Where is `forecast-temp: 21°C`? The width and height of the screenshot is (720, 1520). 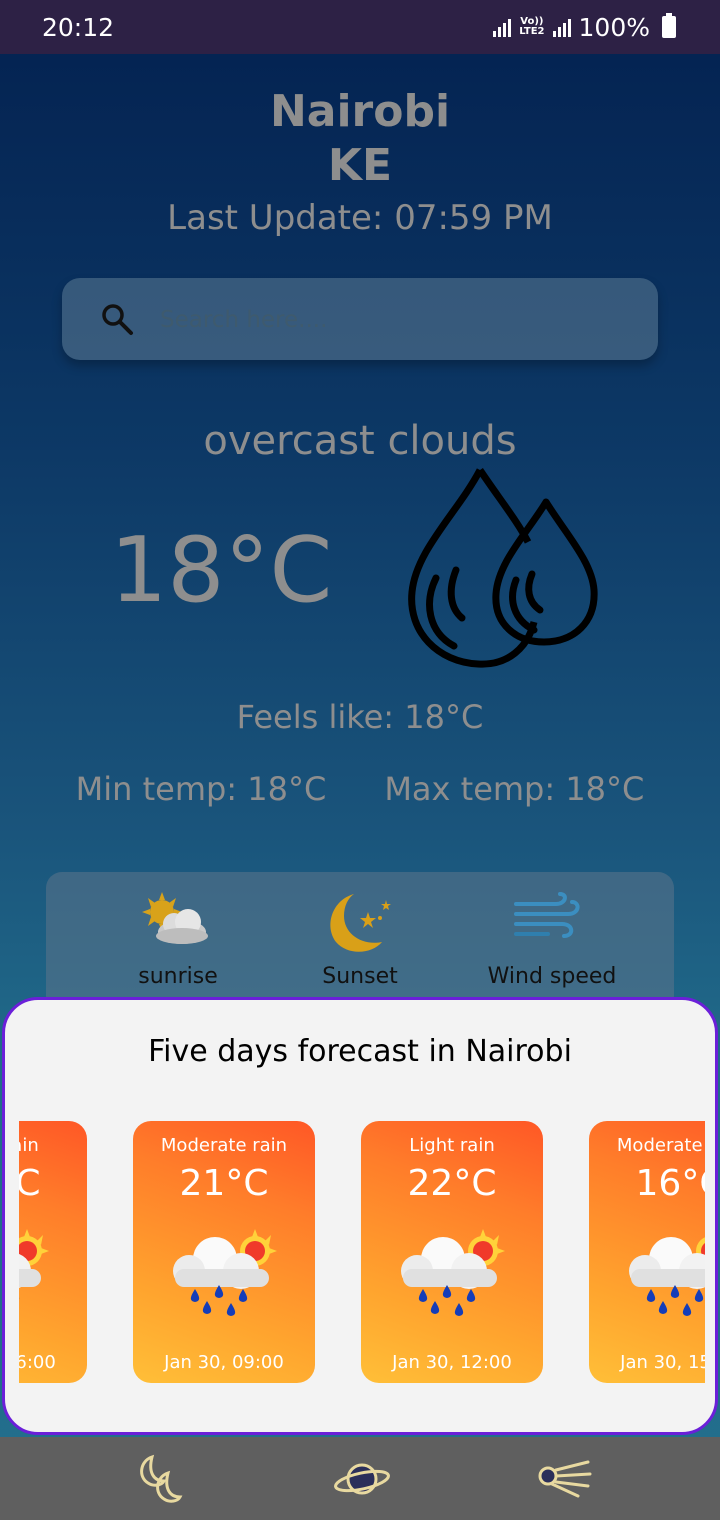 forecast-temp: 21°C is located at coordinates (224, 1183).